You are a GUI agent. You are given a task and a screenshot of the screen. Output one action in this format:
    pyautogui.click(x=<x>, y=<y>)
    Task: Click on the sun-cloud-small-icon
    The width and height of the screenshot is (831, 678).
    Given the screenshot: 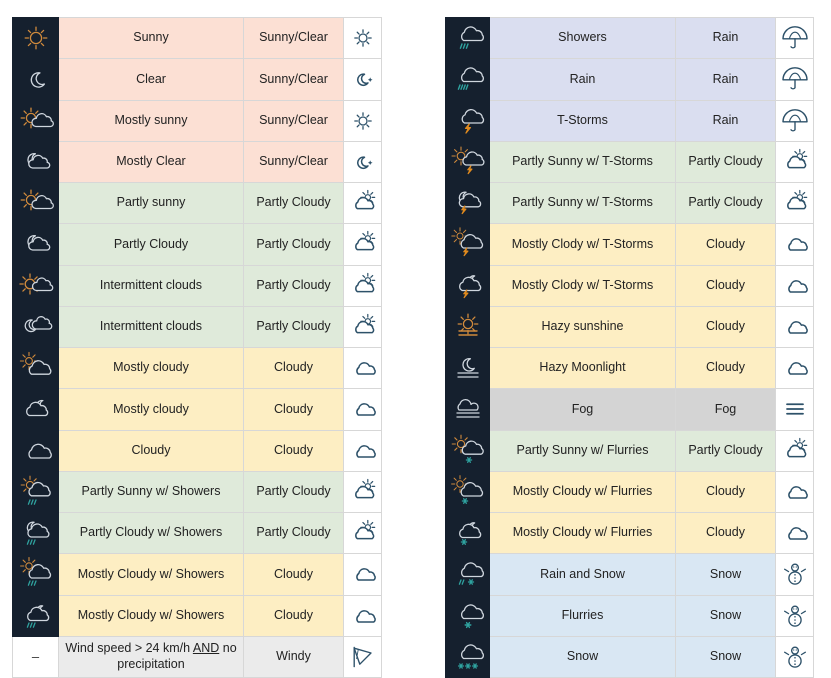 What is the action you would take?
    pyautogui.click(x=35, y=286)
    